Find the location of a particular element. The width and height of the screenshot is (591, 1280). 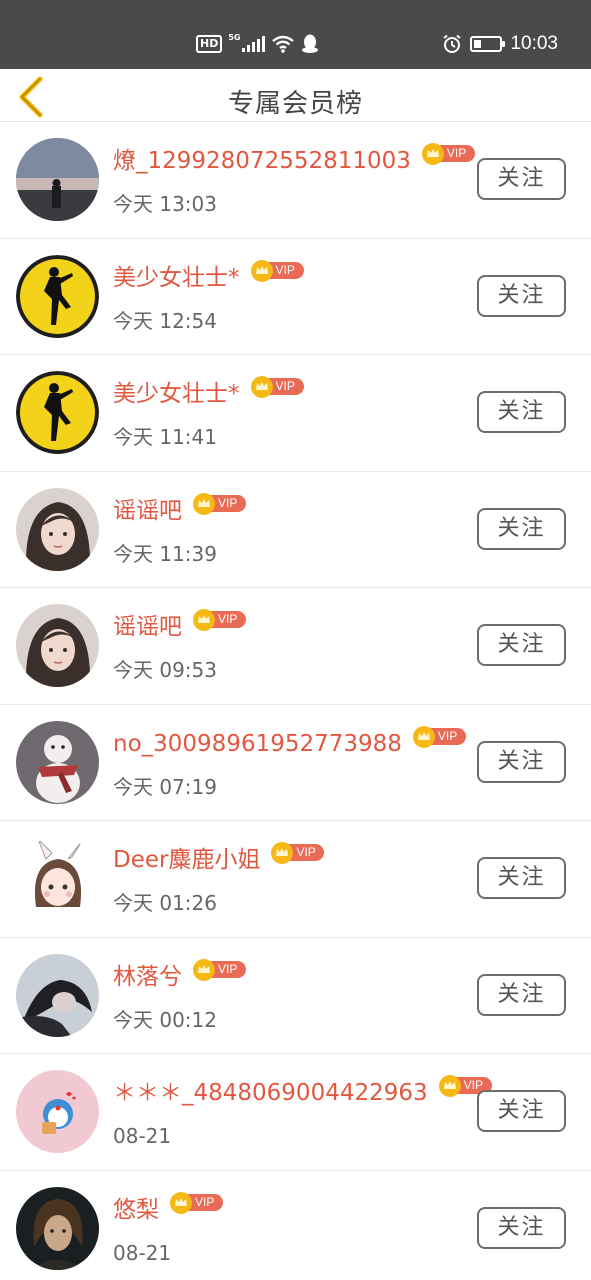

alarm-icon is located at coordinates (452, 43).